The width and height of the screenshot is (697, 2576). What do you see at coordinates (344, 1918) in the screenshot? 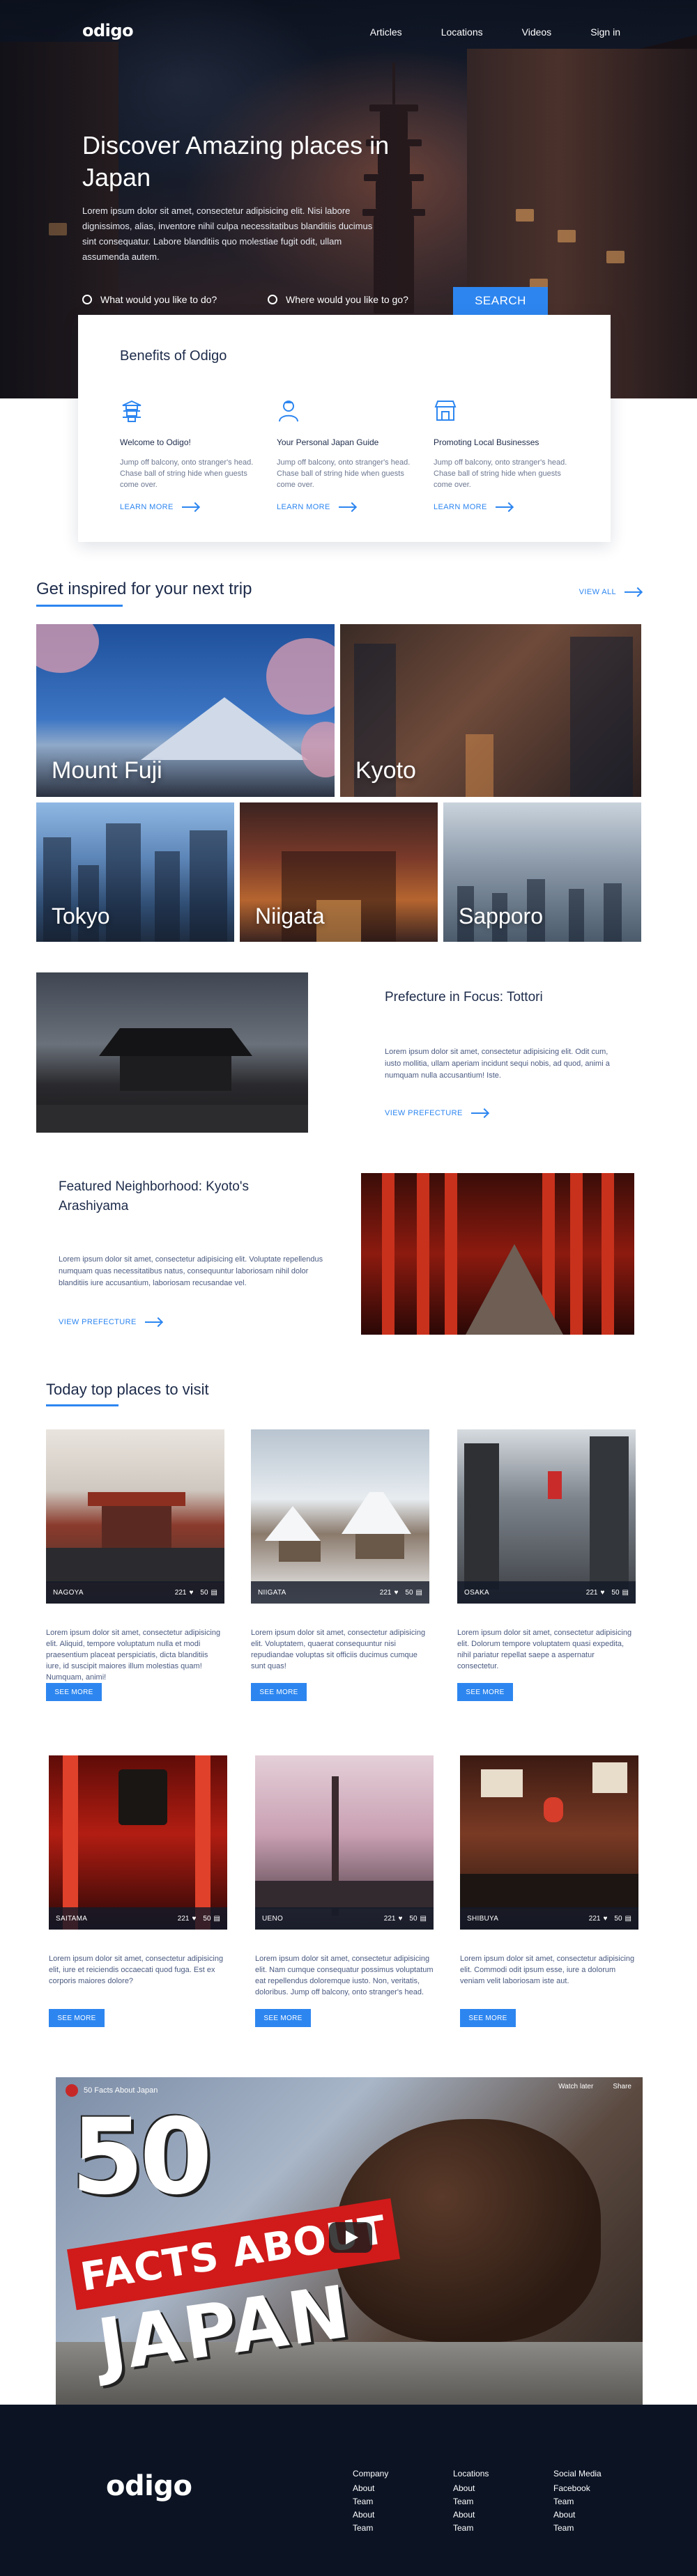
I see `place-stats-bar: UENO 221 ♥ 50 ▤` at bounding box center [344, 1918].